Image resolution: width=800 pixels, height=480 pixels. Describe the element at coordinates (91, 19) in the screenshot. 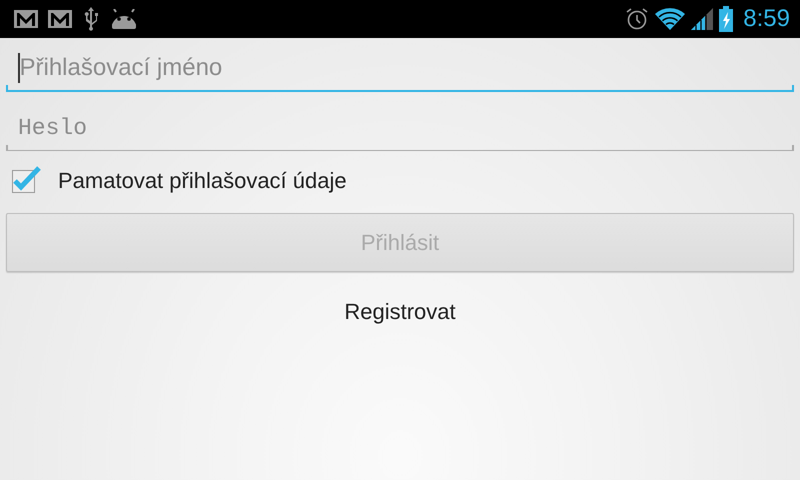

I see `usb-icon` at that location.